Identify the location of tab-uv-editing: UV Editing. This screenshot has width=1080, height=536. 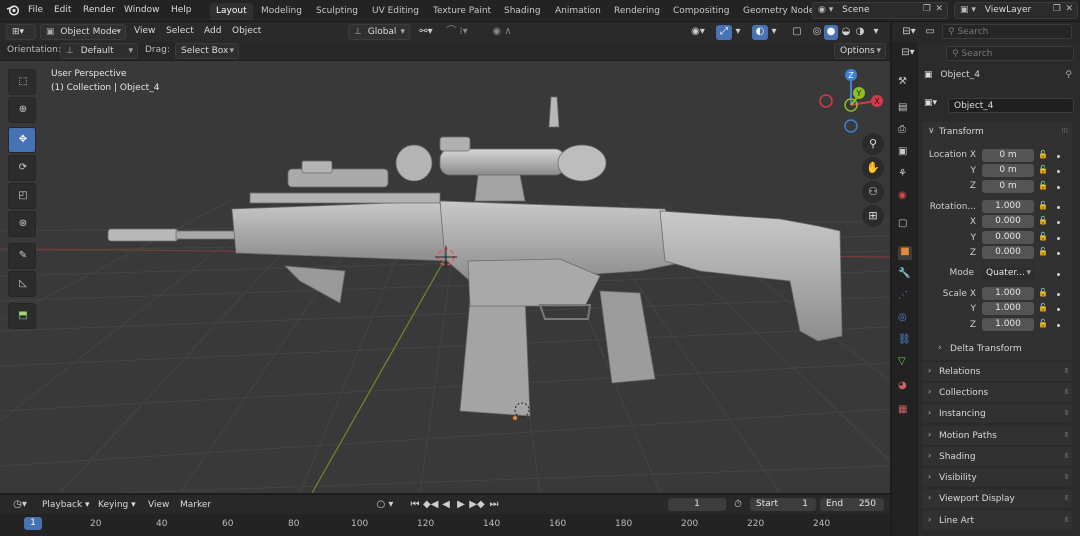
(395, 11).